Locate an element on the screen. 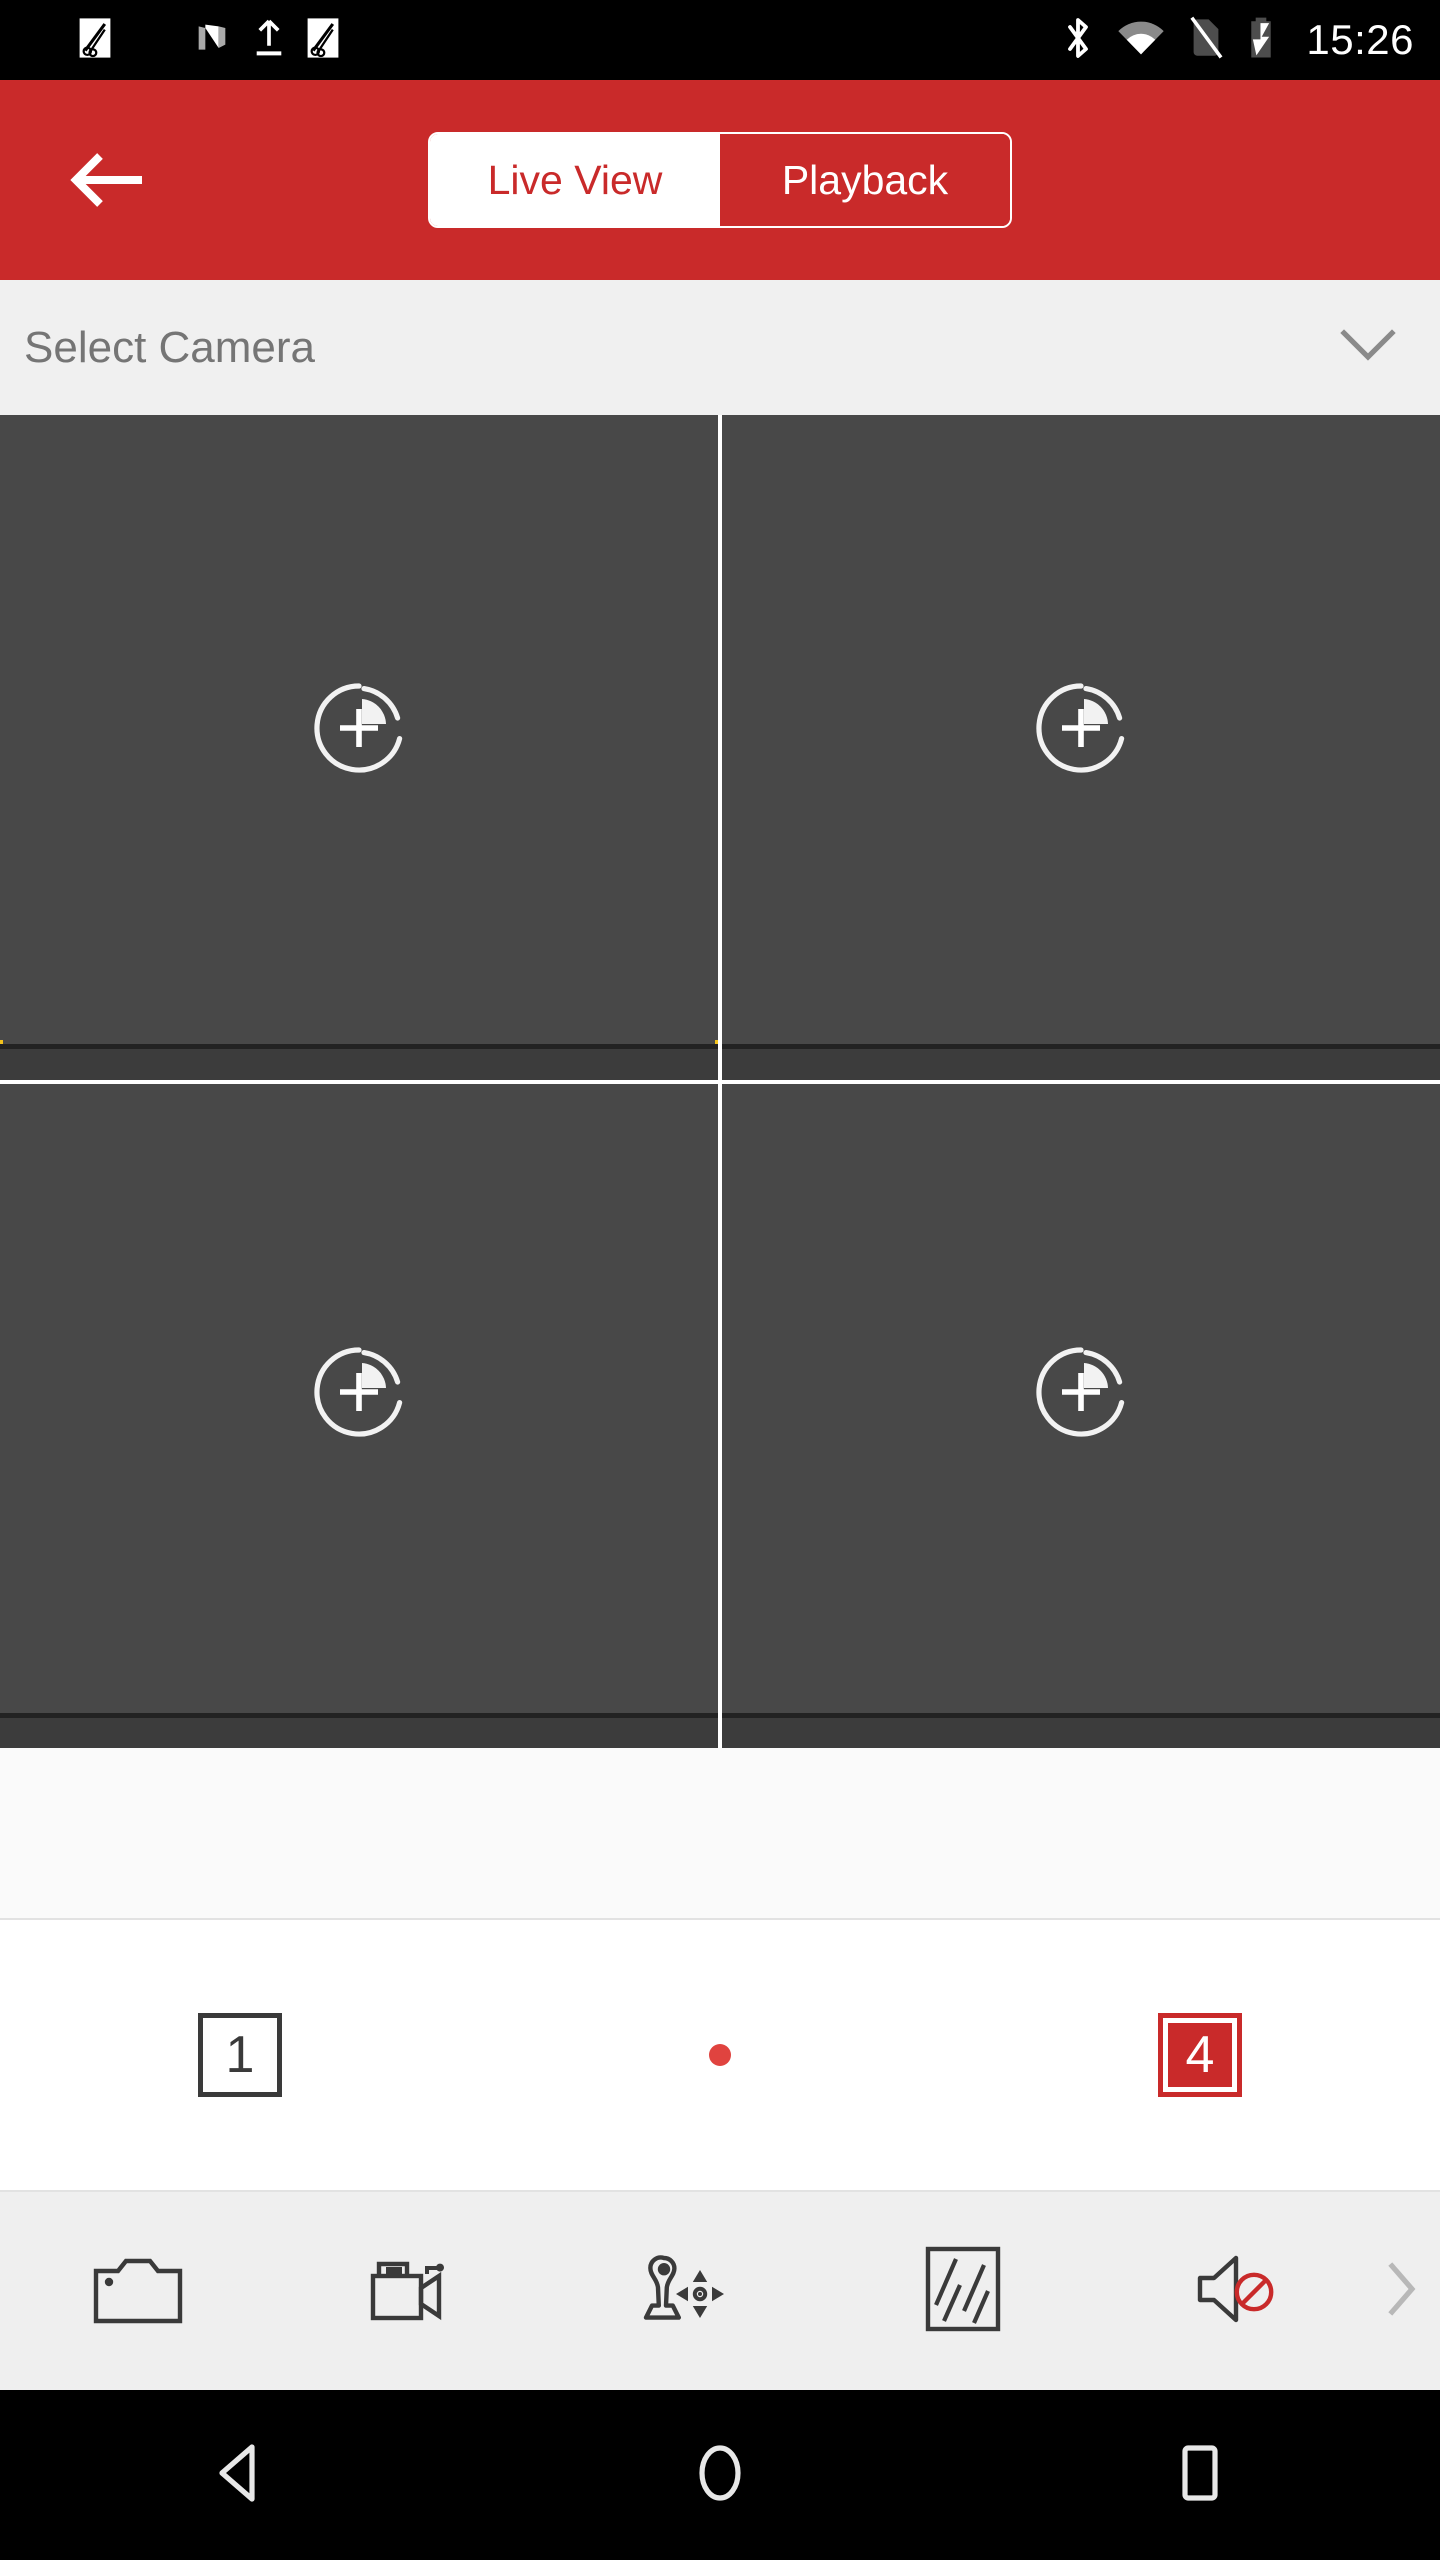 The image size is (1440, 2560). record-icon is located at coordinates (413, 2291).